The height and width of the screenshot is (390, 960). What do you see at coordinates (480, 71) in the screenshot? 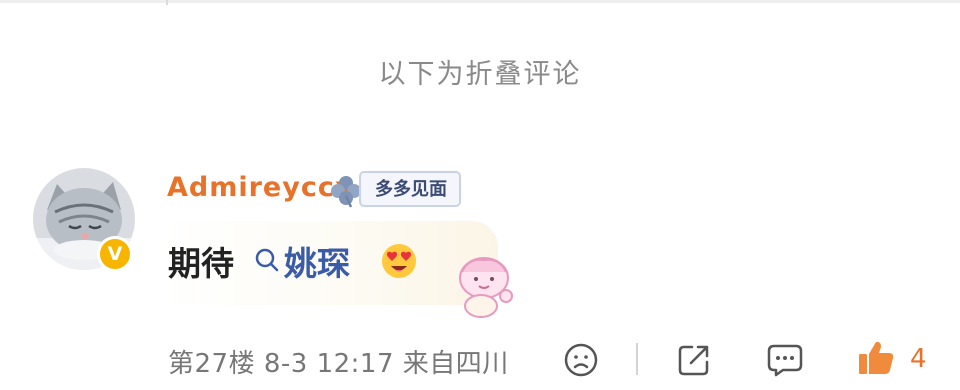
I see `folded-comments-header: 以下为折叠评论` at bounding box center [480, 71].